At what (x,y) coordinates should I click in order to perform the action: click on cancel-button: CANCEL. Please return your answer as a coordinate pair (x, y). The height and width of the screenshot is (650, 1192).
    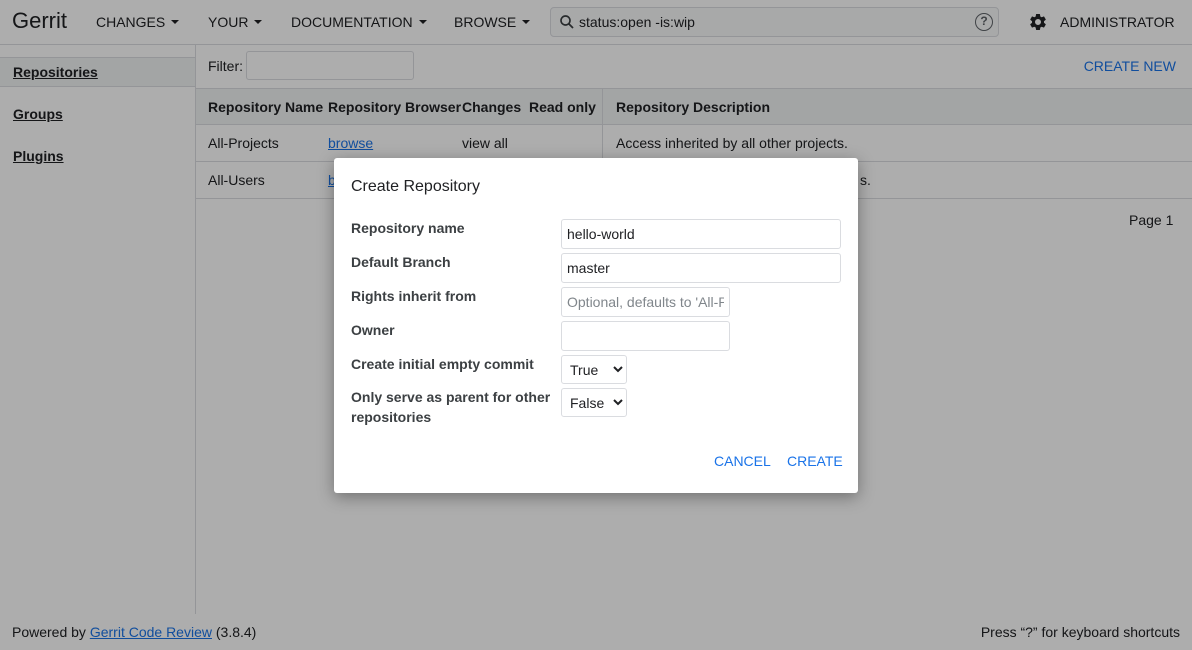
    Looking at the image, I should click on (742, 461).